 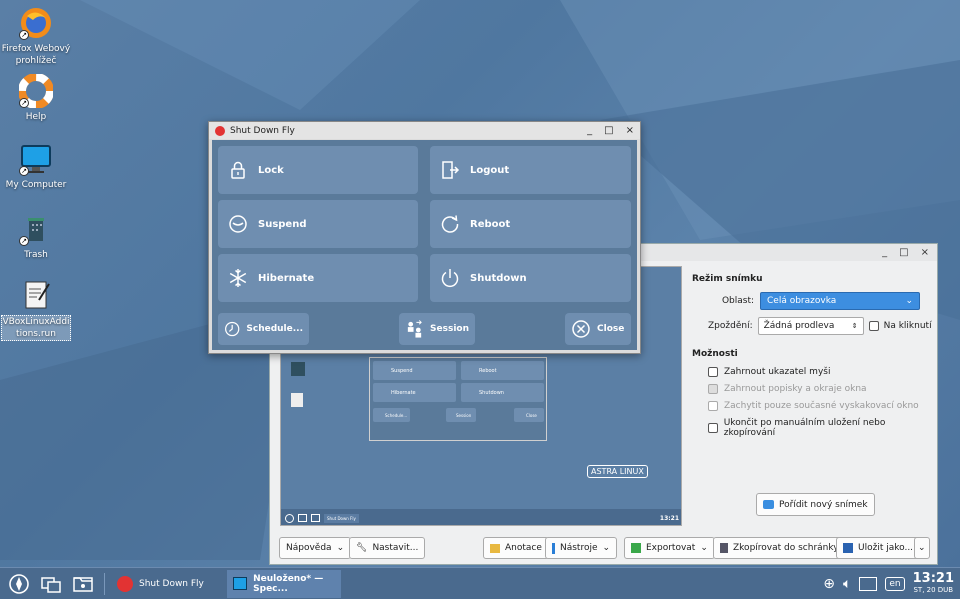 What do you see at coordinates (481, 517) in the screenshot?
I see `mini-taskbar: Shut Down Fly 13:21` at bounding box center [481, 517].